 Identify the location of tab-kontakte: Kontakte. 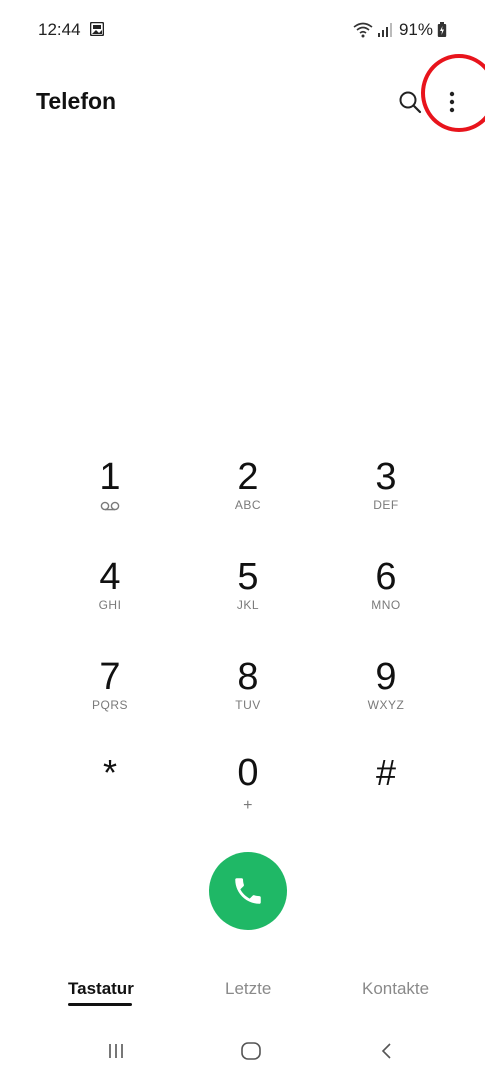
(395, 989).